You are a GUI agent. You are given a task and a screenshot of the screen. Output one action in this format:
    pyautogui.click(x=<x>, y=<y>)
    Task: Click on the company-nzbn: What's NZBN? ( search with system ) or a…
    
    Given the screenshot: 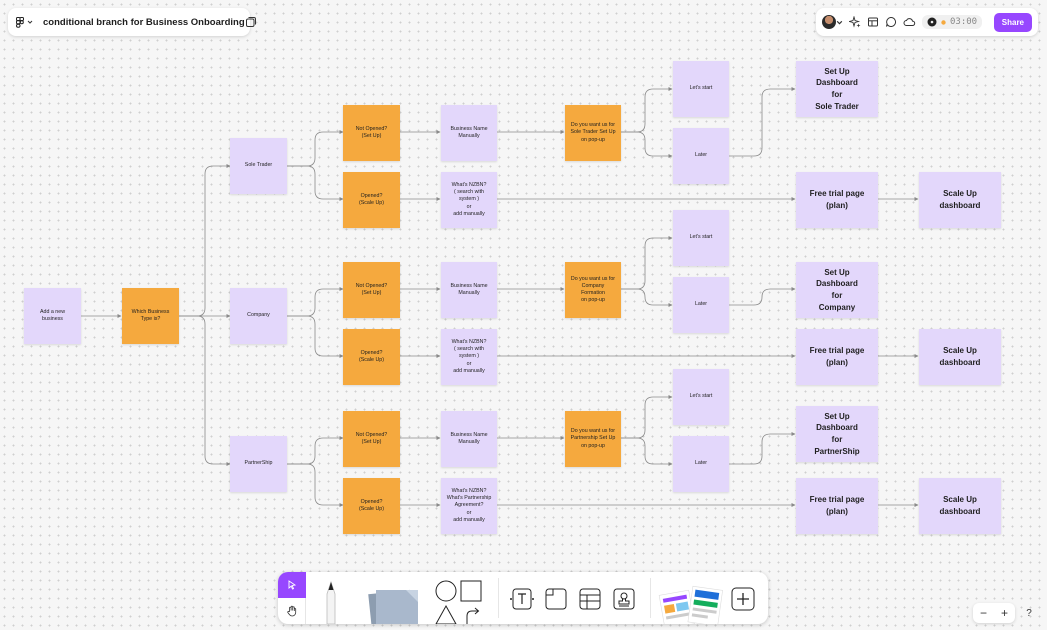 What is the action you would take?
    pyautogui.click(x=469, y=357)
    